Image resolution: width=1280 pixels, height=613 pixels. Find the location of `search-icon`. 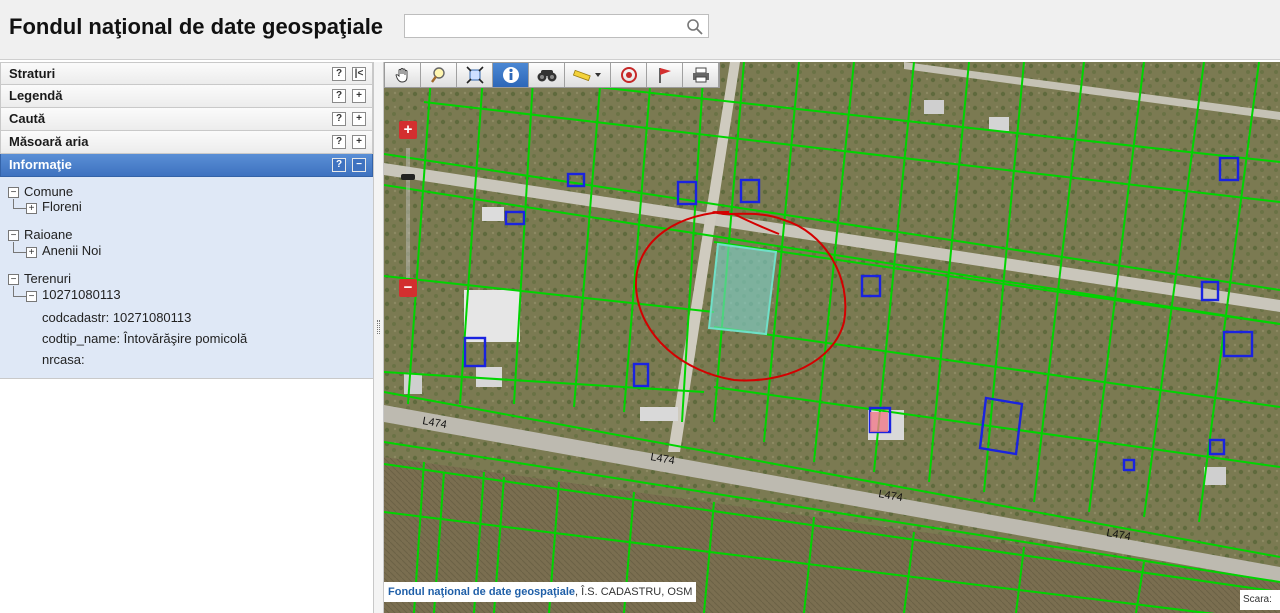

search-icon is located at coordinates (695, 27).